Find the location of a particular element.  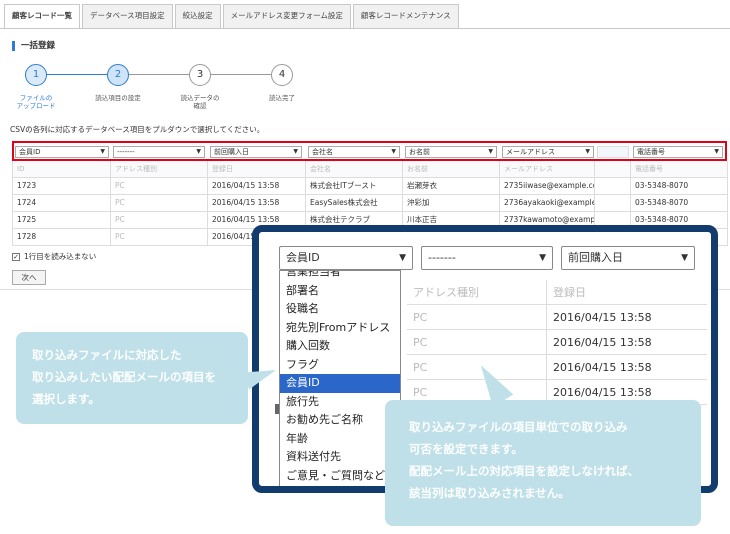

zoom-header-row: アドレス種別 登録日 is located at coordinates (557, 292).